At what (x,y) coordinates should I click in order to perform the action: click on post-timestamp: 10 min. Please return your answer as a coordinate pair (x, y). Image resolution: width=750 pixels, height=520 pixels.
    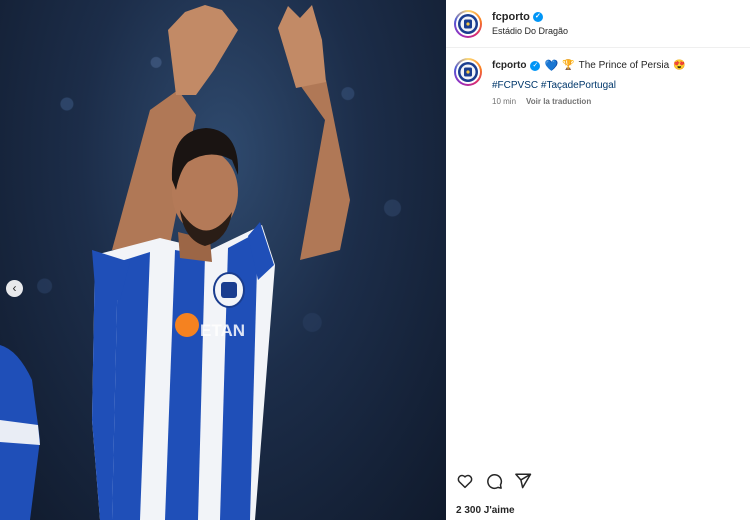
    Looking at the image, I should click on (504, 101).